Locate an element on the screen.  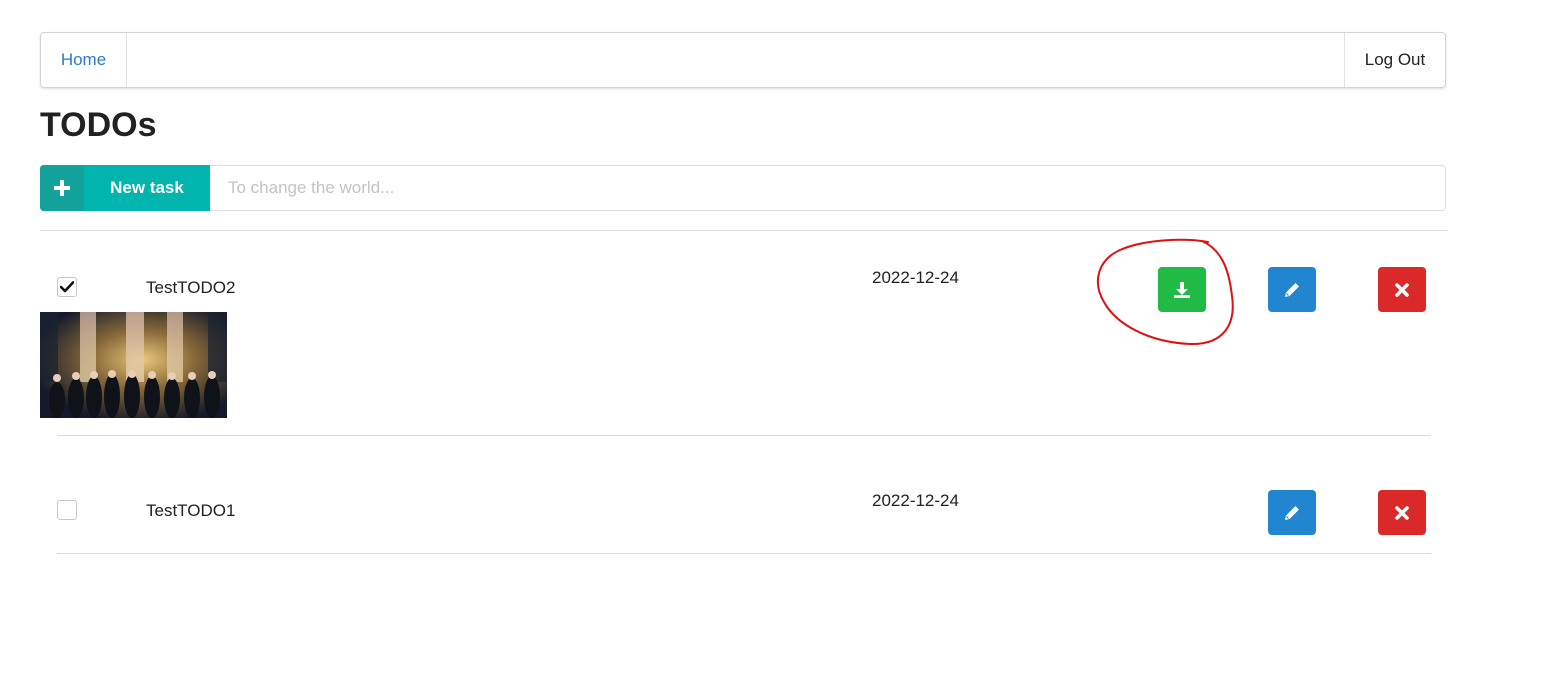
top-menu: Home Log Out is located at coordinates (743, 60).